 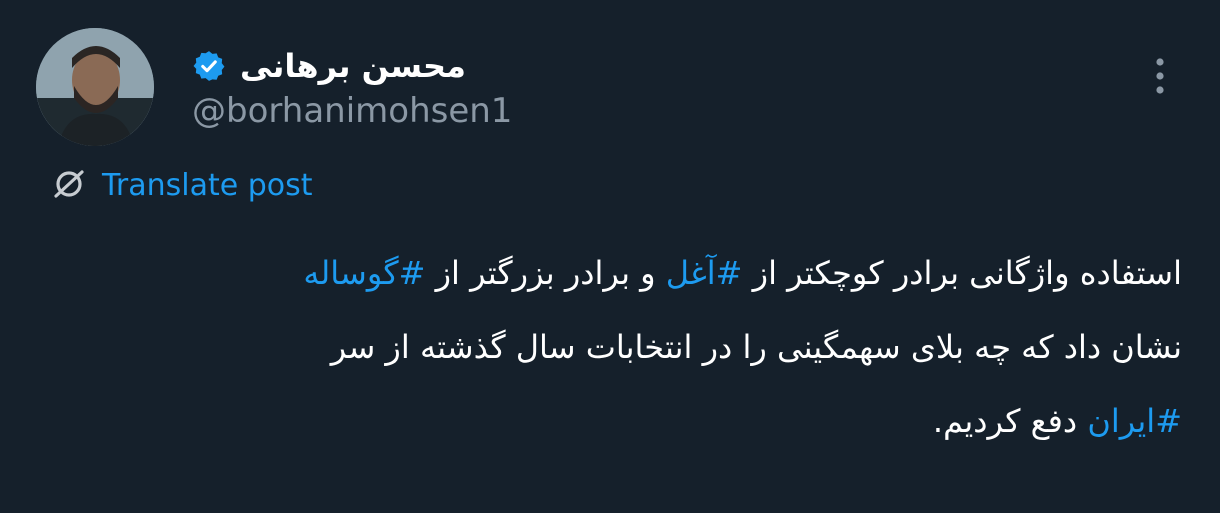 I want to click on translate-icon, so click(x=69, y=186).